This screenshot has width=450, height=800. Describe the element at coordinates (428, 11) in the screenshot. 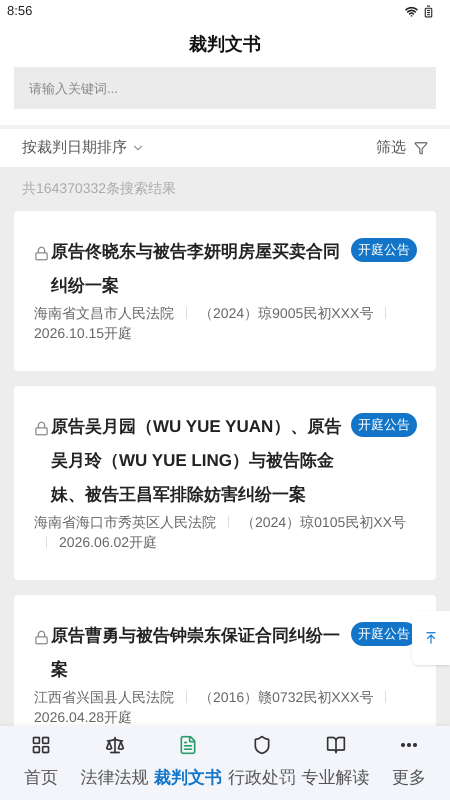

I see `battery-icon` at that location.